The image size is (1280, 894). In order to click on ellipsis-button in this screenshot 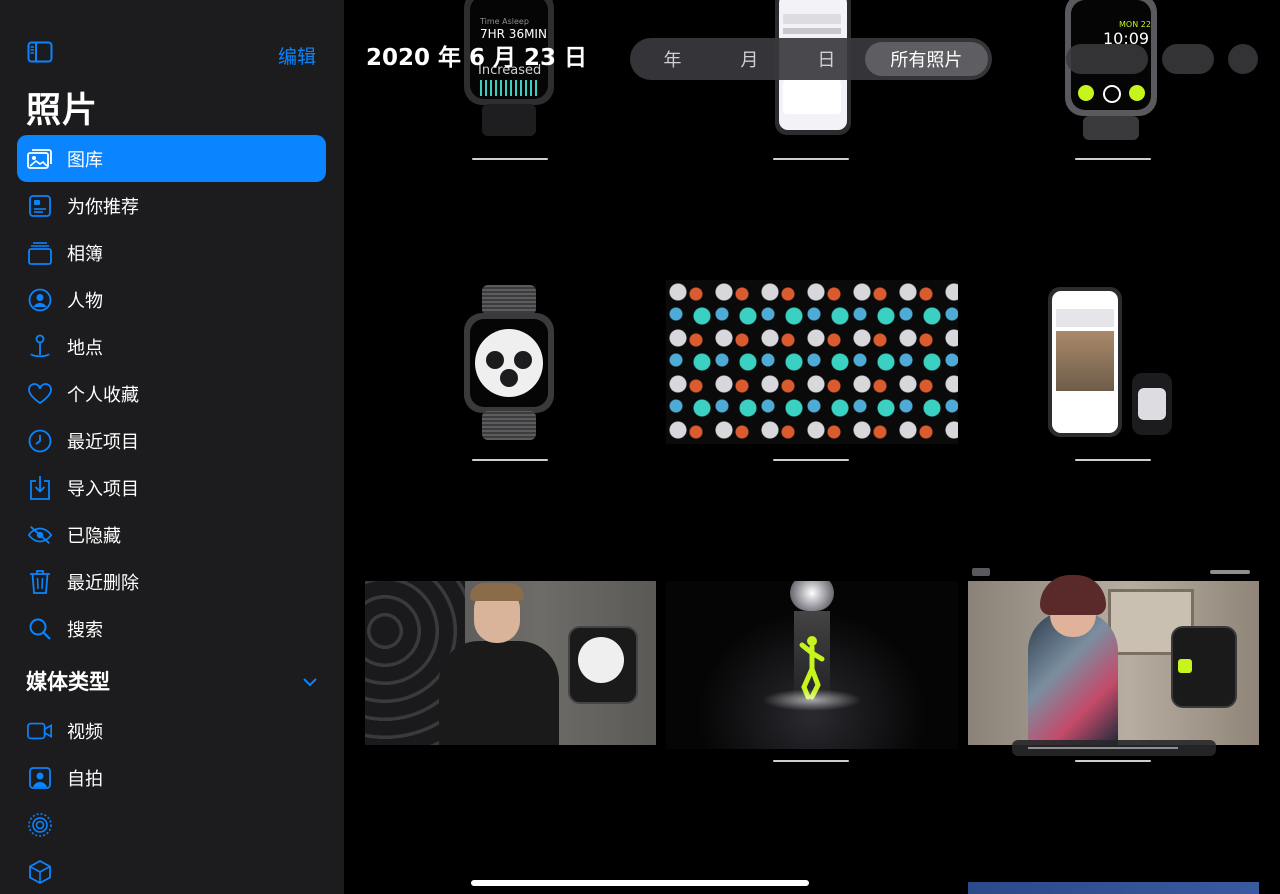, I will do `click(1188, 59)`.